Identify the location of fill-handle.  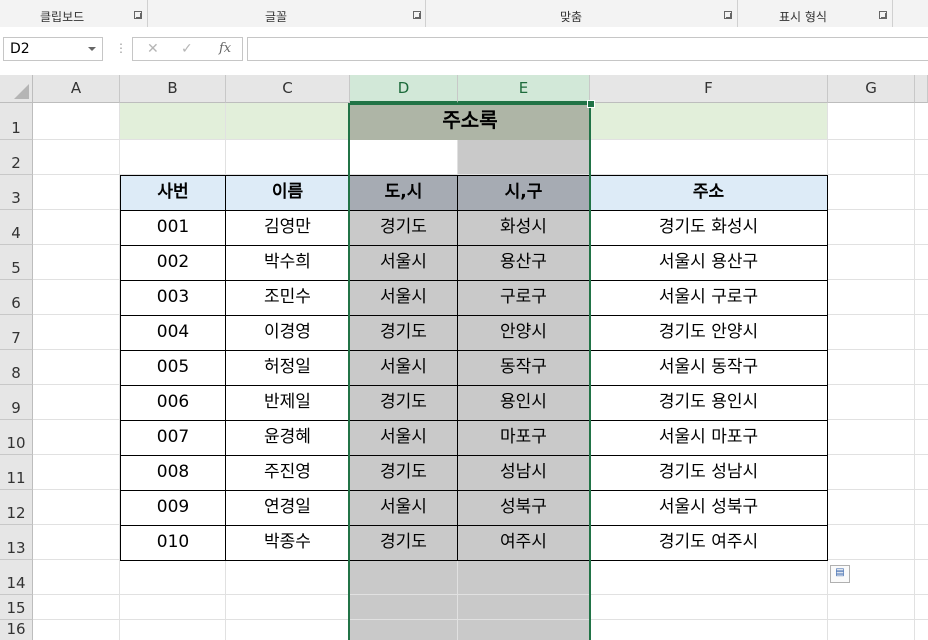
(591, 104).